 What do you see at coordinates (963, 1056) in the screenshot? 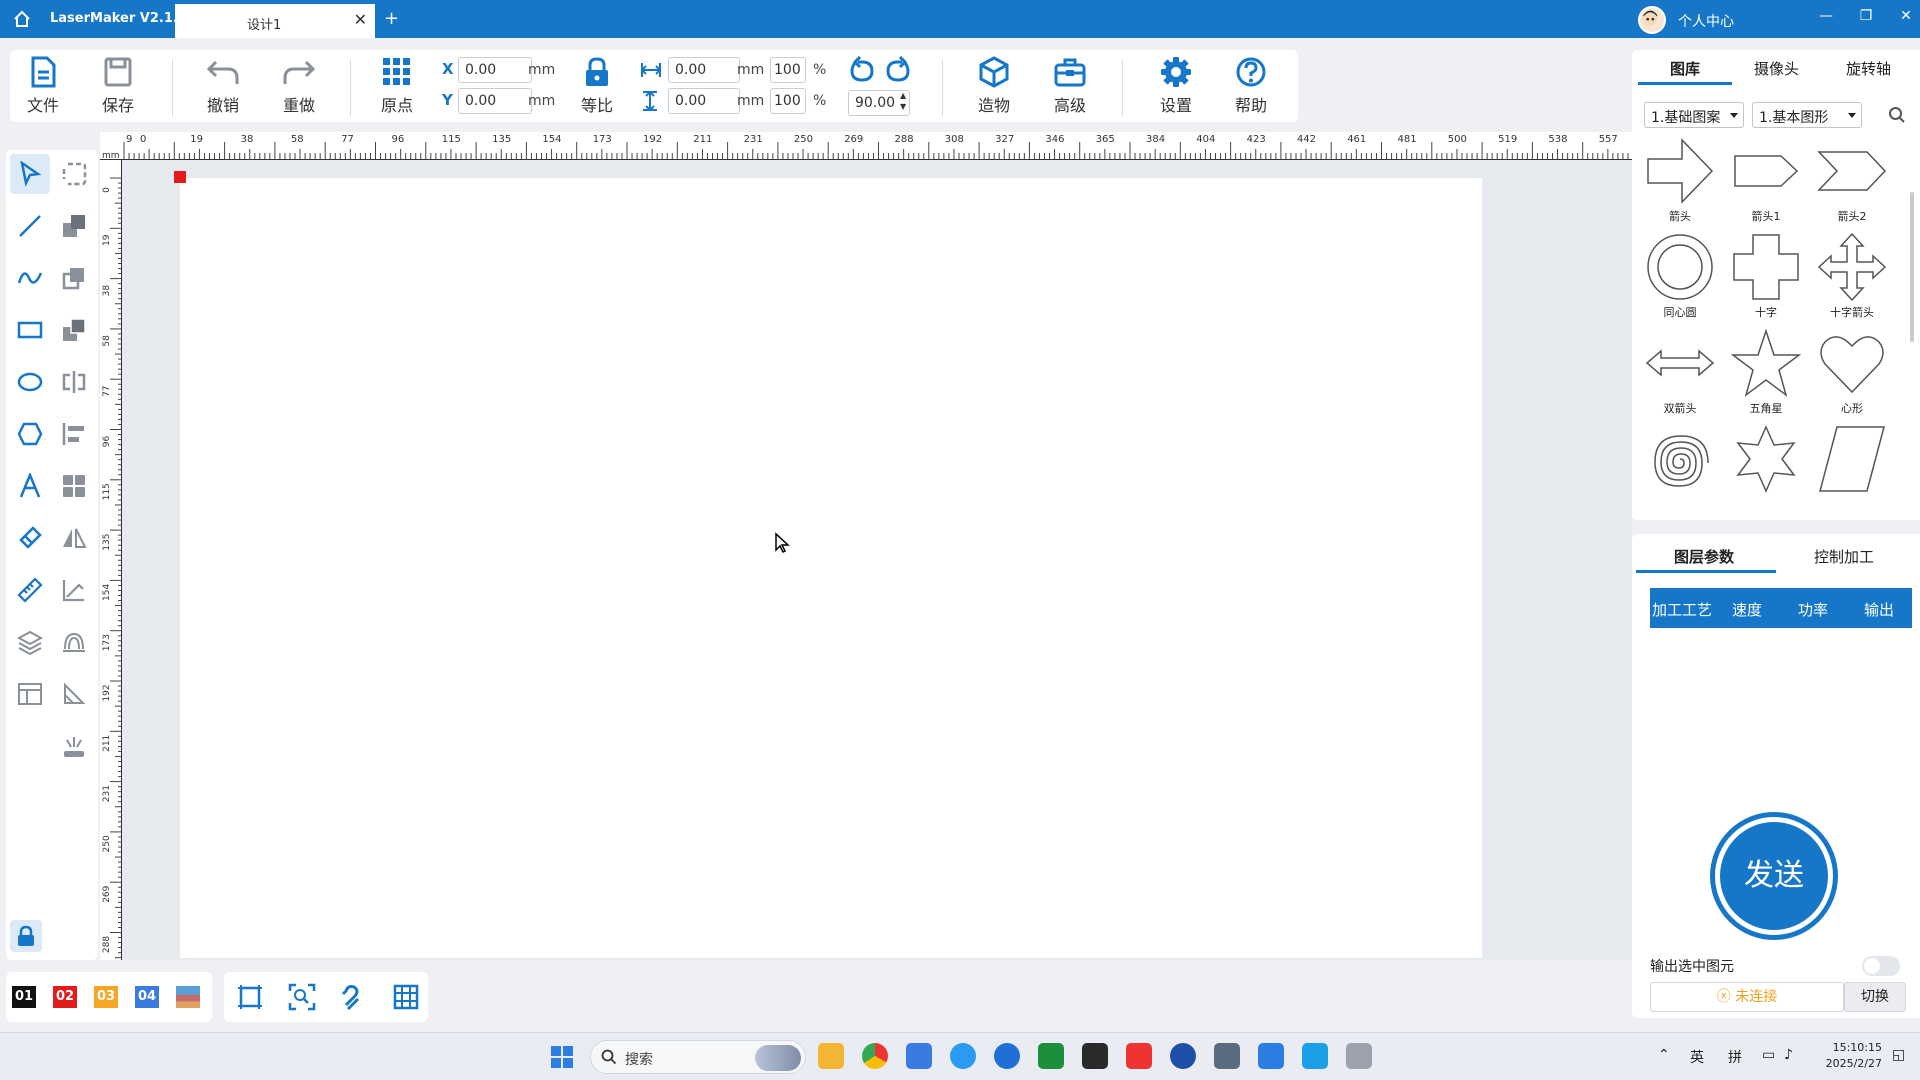
I see `app-icon-q` at bounding box center [963, 1056].